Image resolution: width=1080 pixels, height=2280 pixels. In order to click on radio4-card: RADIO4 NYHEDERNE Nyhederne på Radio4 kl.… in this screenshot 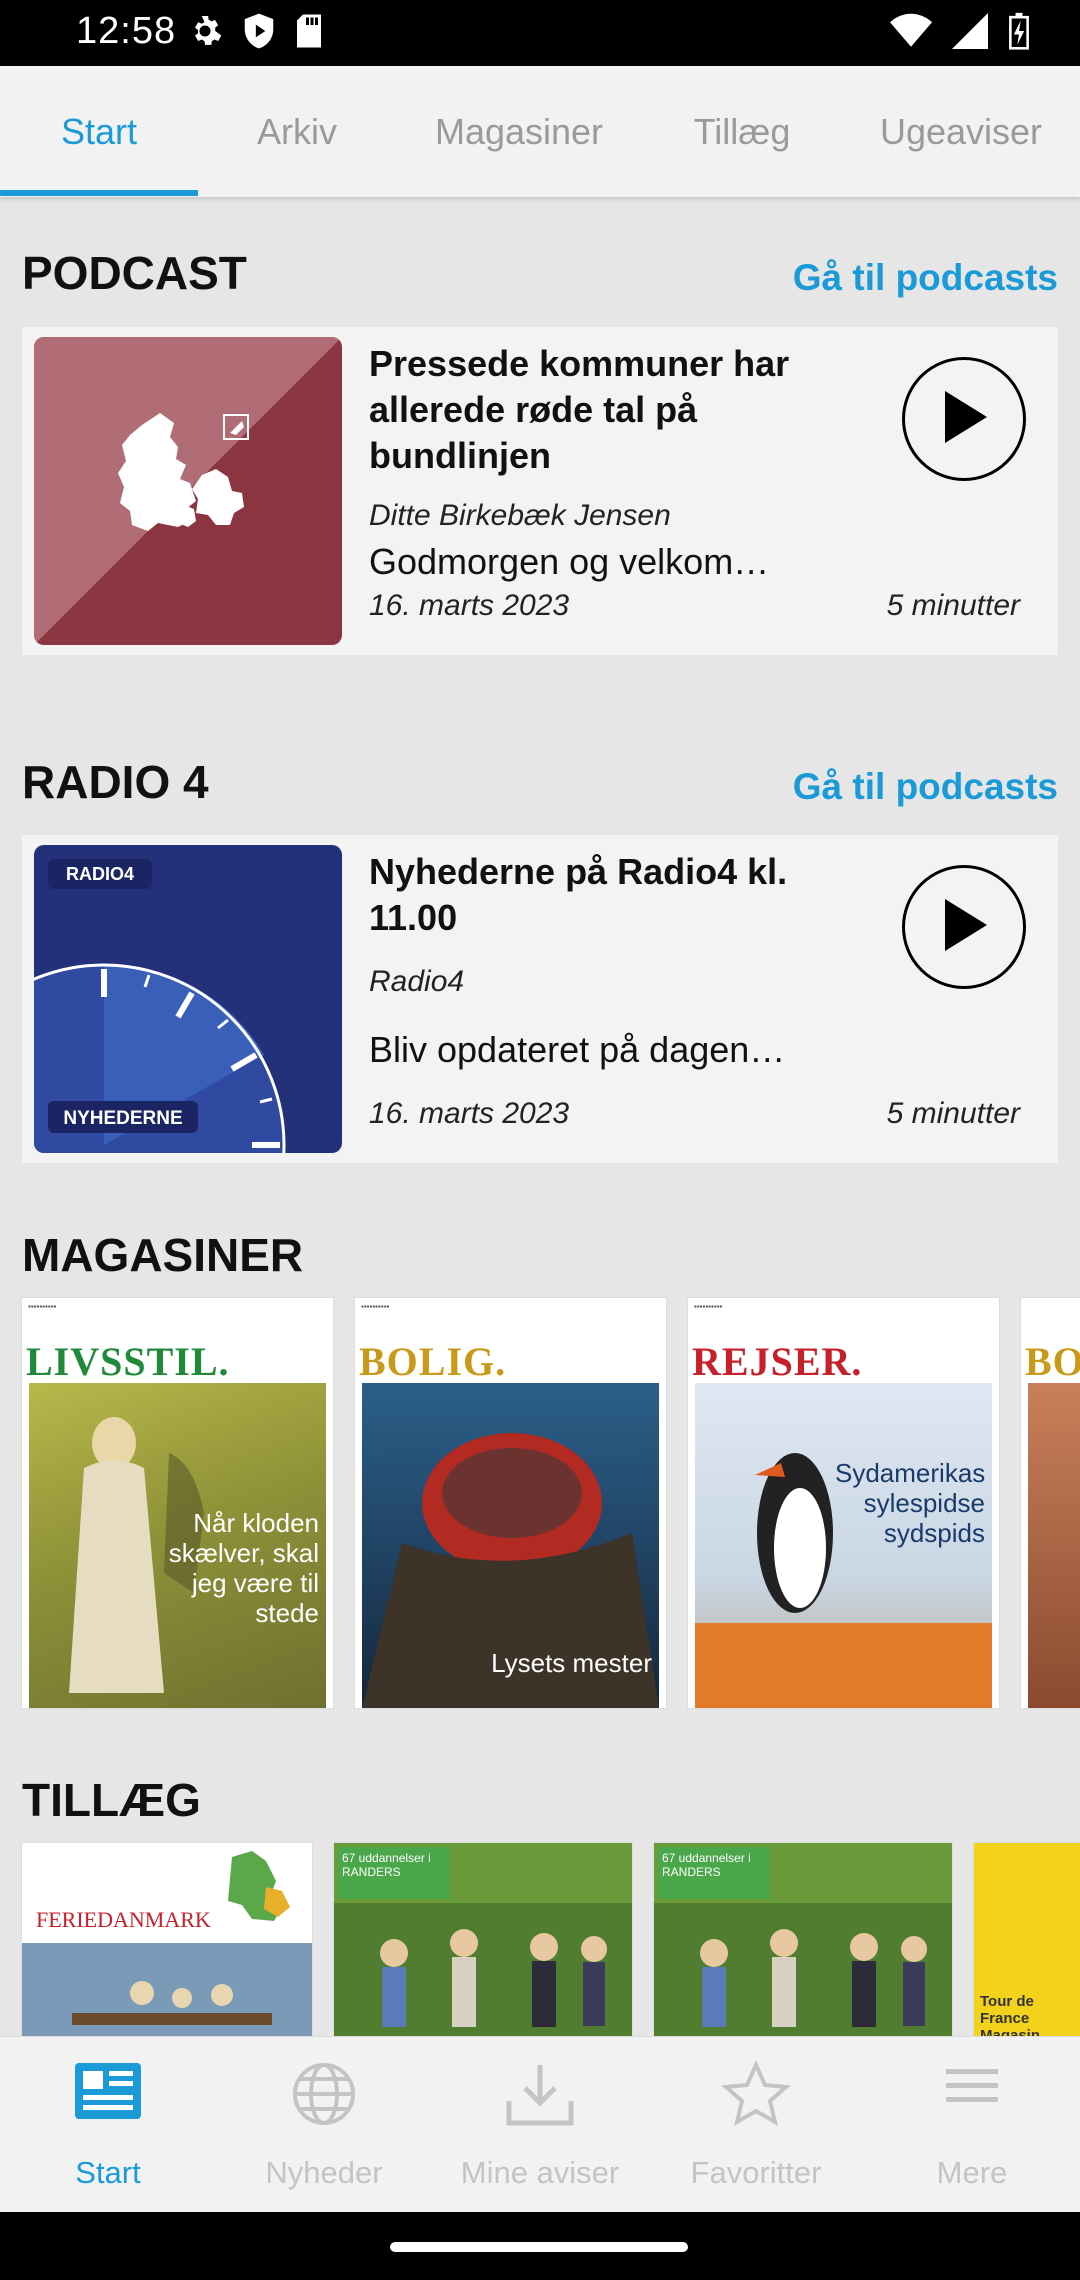, I will do `click(540, 999)`.